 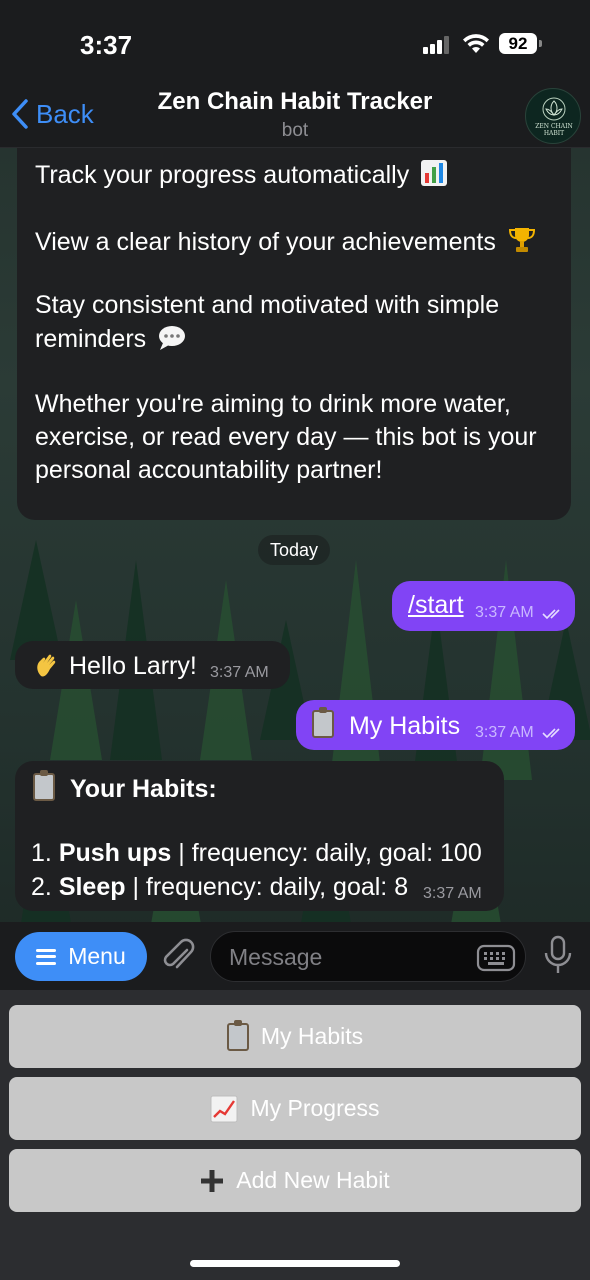 What do you see at coordinates (313, 1180) in the screenshot?
I see `keyboard-button-label: Add New Habit` at bounding box center [313, 1180].